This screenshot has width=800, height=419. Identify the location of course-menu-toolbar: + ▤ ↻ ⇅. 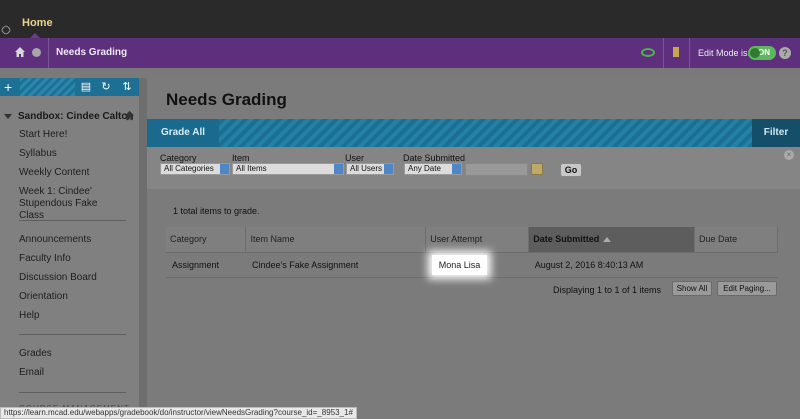
(69, 87).